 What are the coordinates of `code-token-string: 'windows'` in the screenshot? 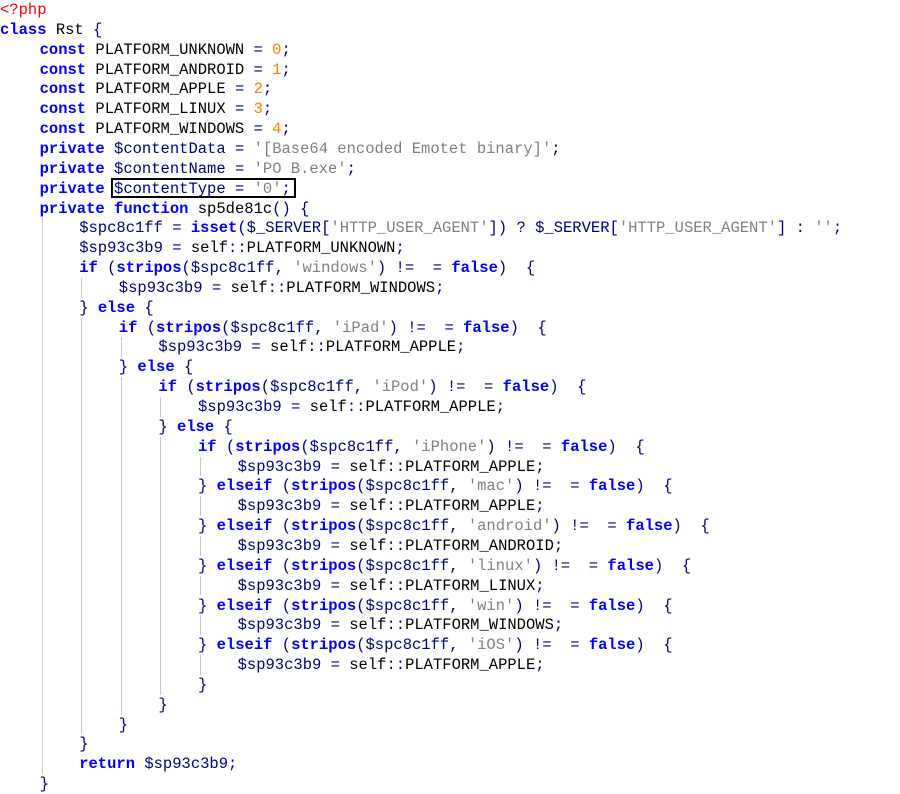 It's located at (335, 268).